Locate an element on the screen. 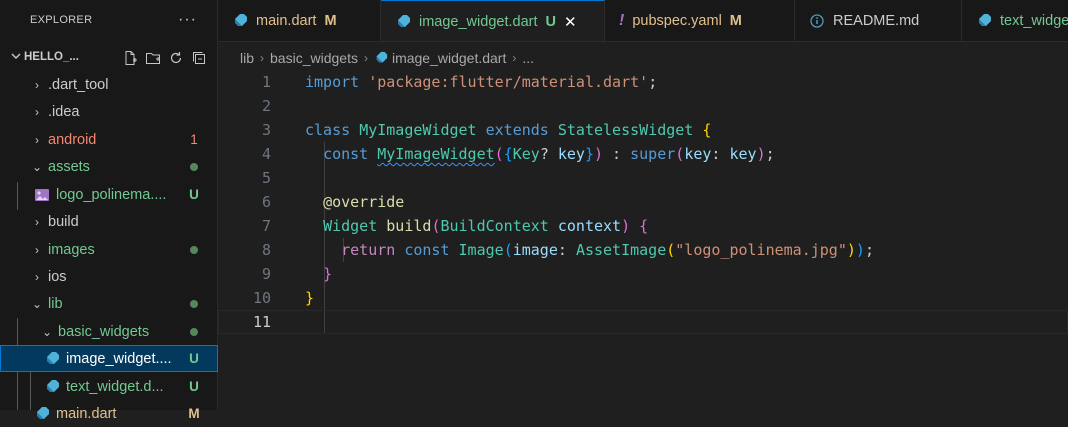 Image resolution: width=1068 pixels, height=427 pixels. tree-folder-basic-widgets: ⌄ basic_widgets is located at coordinates (109, 331).